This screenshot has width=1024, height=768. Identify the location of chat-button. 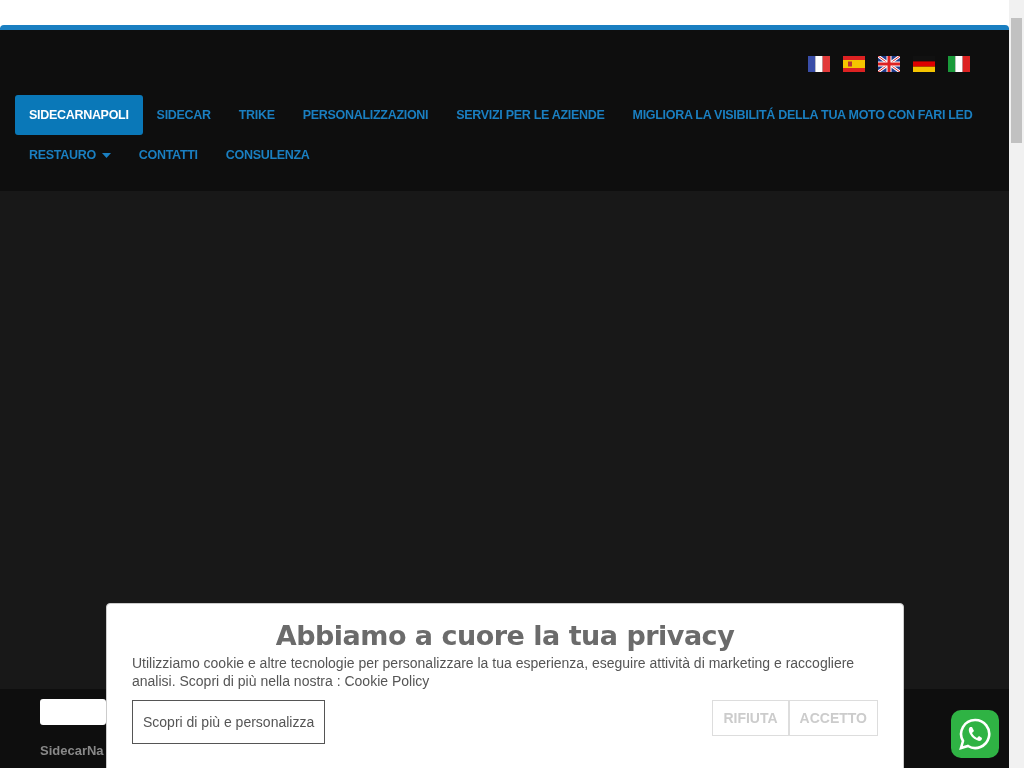
(975, 734).